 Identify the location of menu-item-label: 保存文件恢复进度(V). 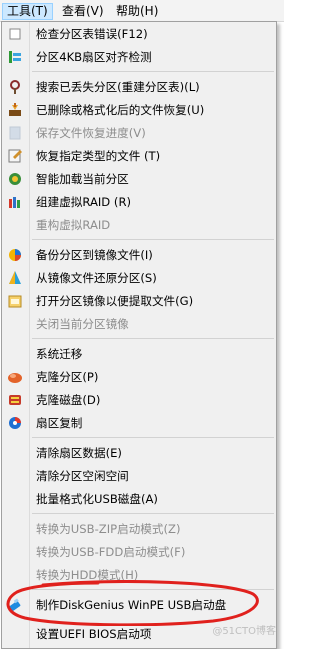
(91, 133).